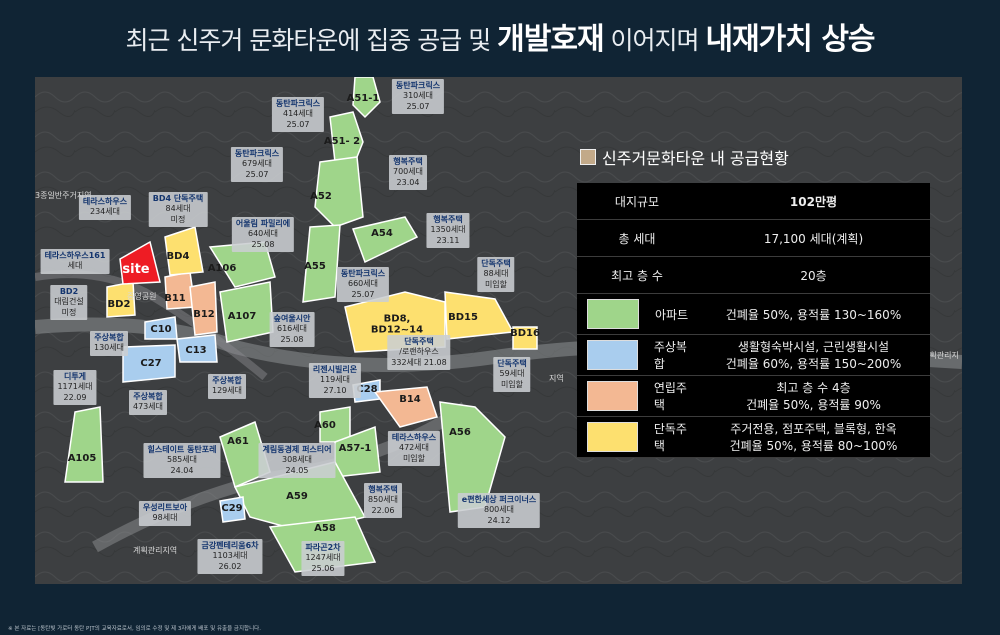 The width and height of the screenshot is (1000, 635). What do you see at coordinates (613, 314) in the screenshot?
I see `legend-swatch-apartment` at bounding box center [613, 314].